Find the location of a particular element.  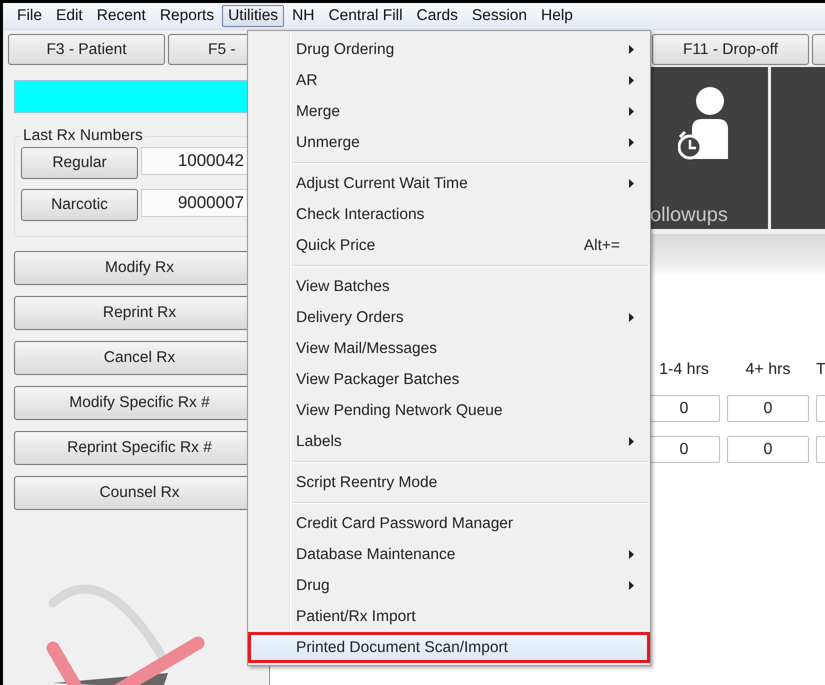

menu-item: Database Maintenance is located at coordinates (449, 554).